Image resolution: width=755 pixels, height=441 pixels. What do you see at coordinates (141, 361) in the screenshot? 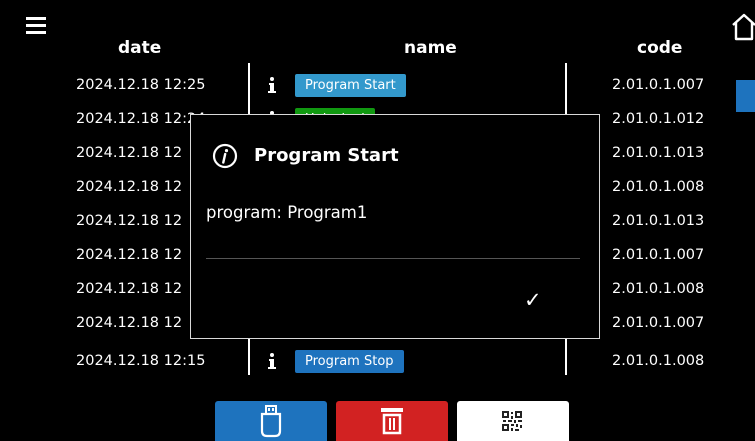
I see `row-date: 2024.12.18 12:15` at bounding box center [141, 361].